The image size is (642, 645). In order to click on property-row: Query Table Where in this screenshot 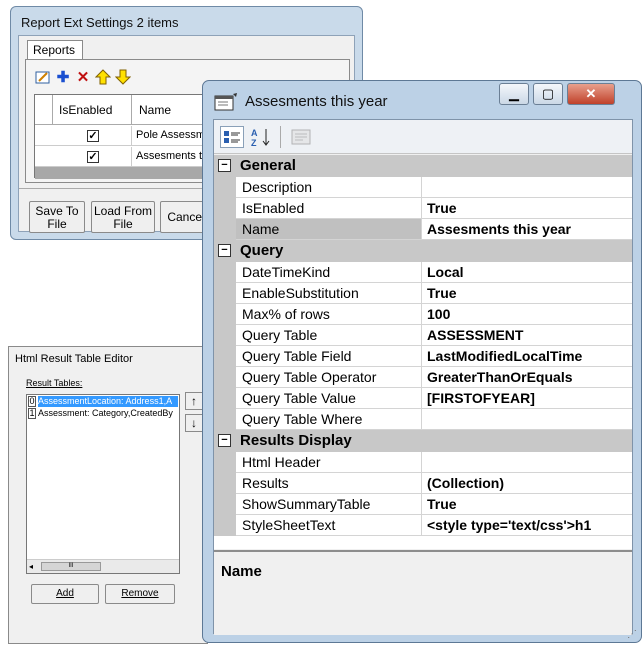, I will do `click(423, 419)`.